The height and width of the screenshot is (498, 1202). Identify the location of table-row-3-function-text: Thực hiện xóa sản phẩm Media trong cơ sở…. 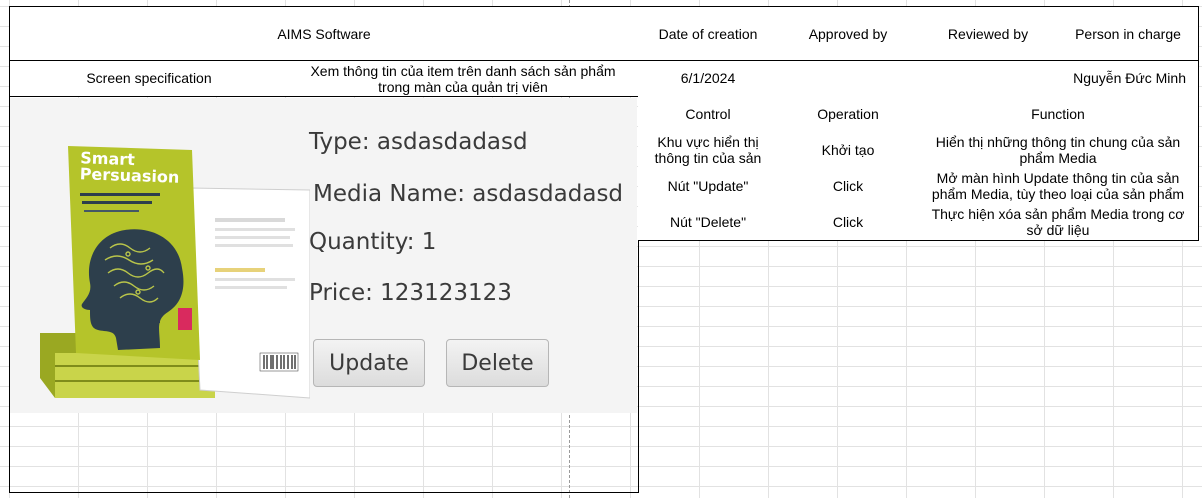
(1058, 222).